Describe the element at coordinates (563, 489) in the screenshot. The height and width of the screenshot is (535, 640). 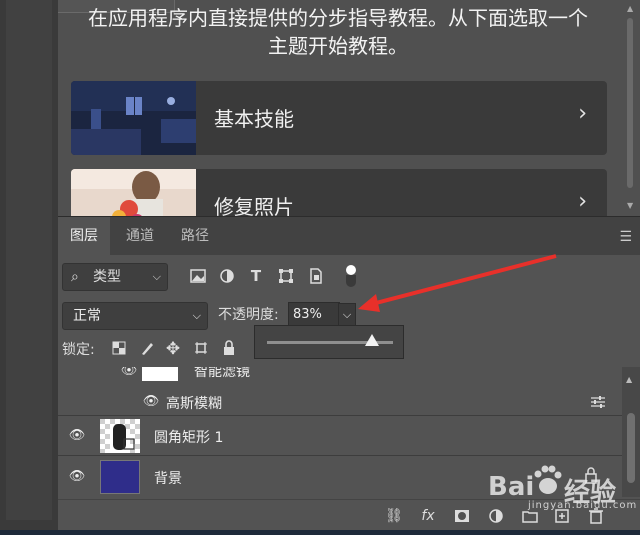
I see `baidu-jingyan-watermark: Bai 经验 jingyan.baidu.com` at that location.